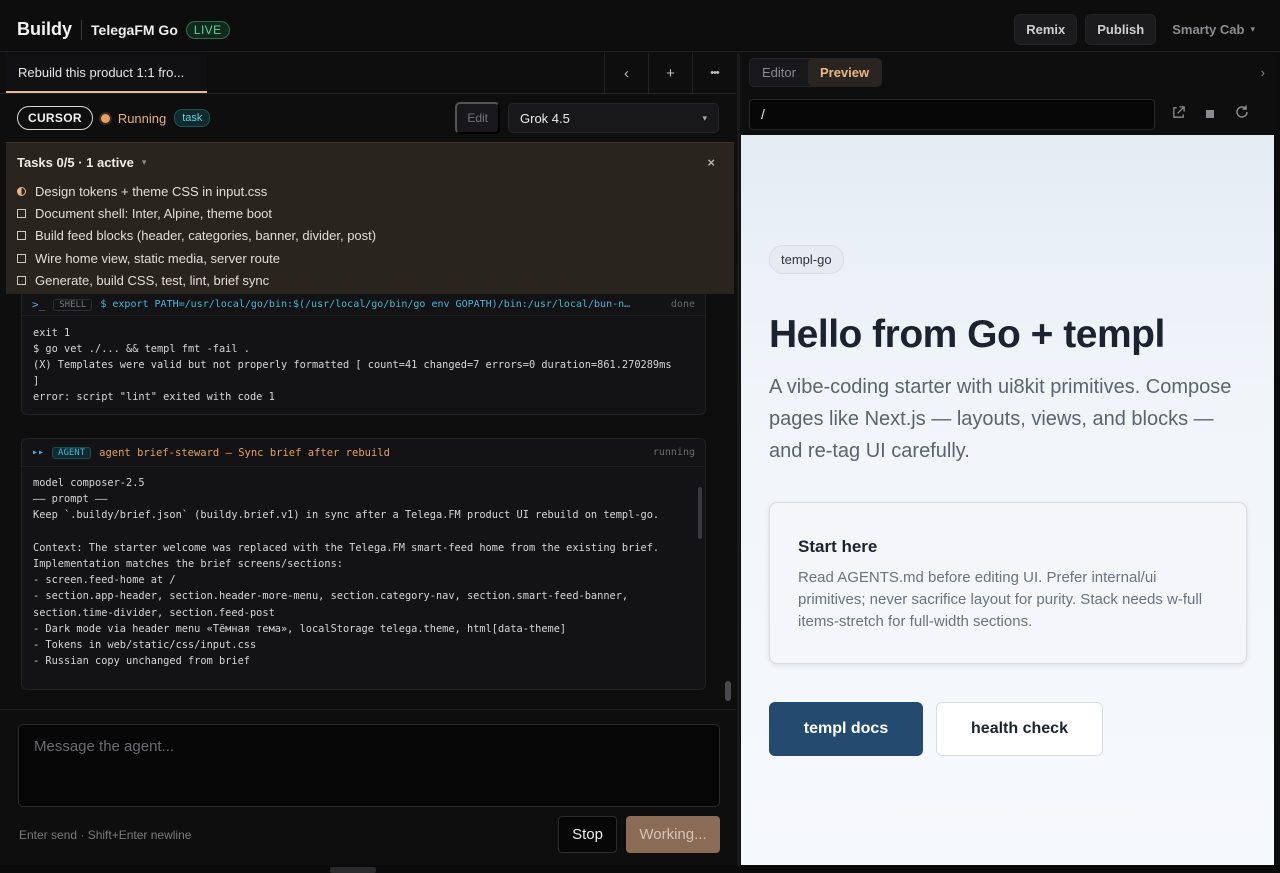 This screenshot has height=873, width=1280. I want to click on brand-divider, so click(82, 29).